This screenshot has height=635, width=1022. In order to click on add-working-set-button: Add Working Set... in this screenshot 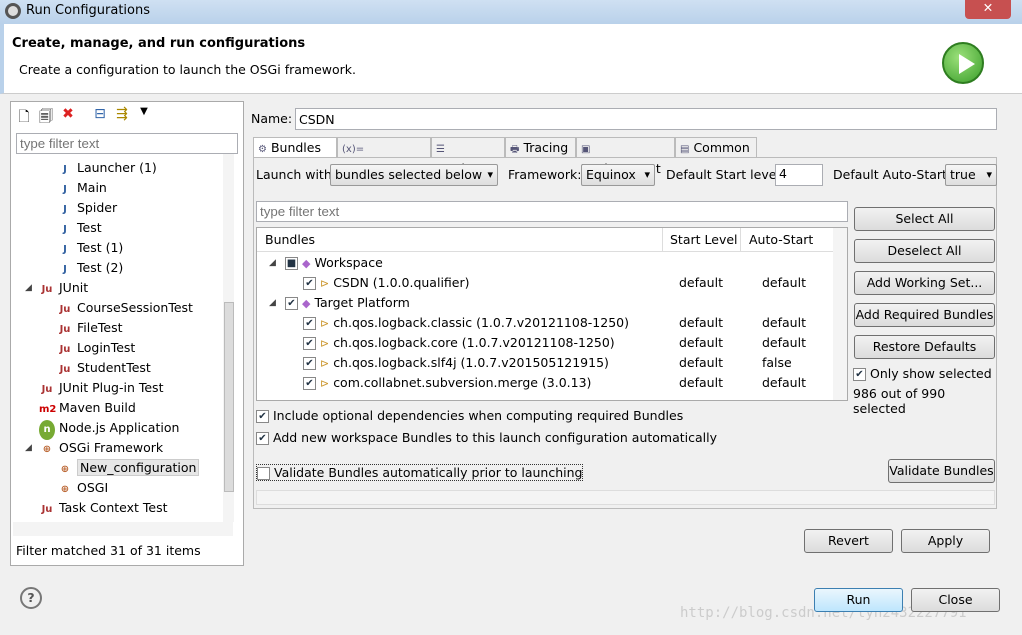, I will do `click(924, 283)`.